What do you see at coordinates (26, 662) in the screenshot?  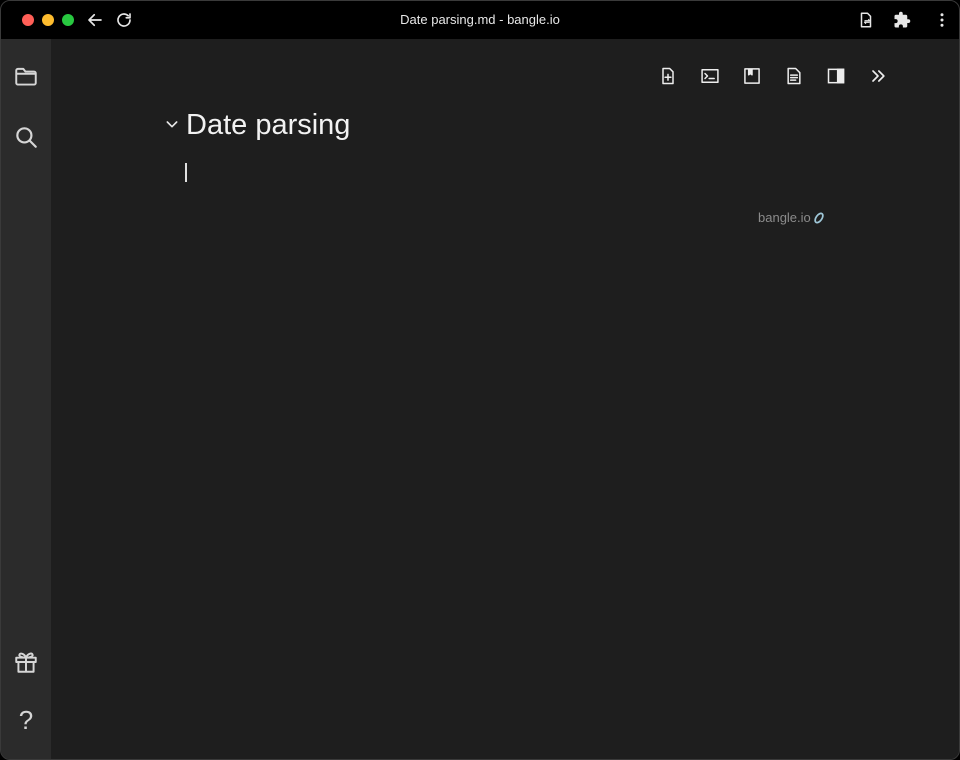 I see `gift-icon` at bounding box center [26, 662].